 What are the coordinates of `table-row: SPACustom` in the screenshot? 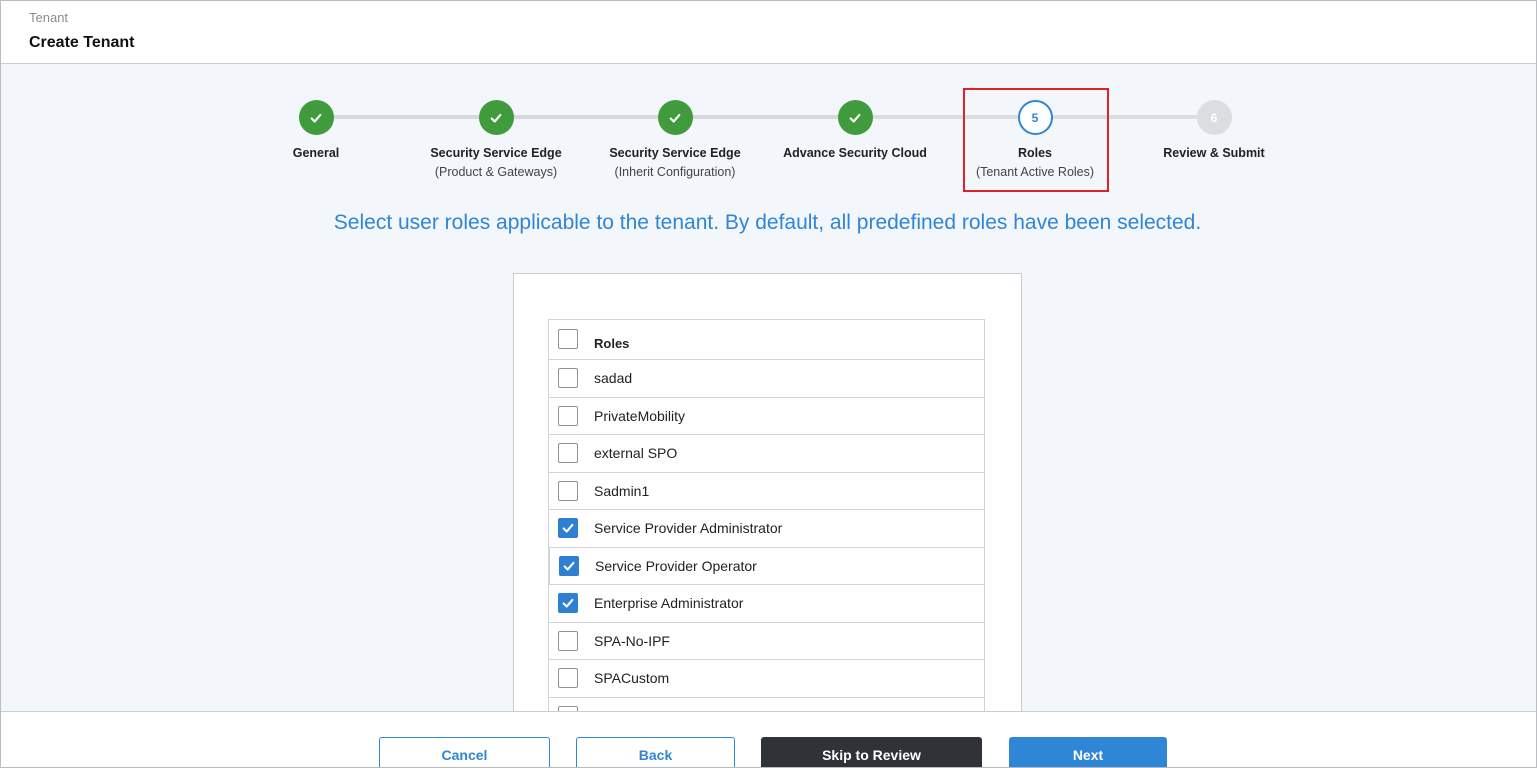 It's located at (766, 679).